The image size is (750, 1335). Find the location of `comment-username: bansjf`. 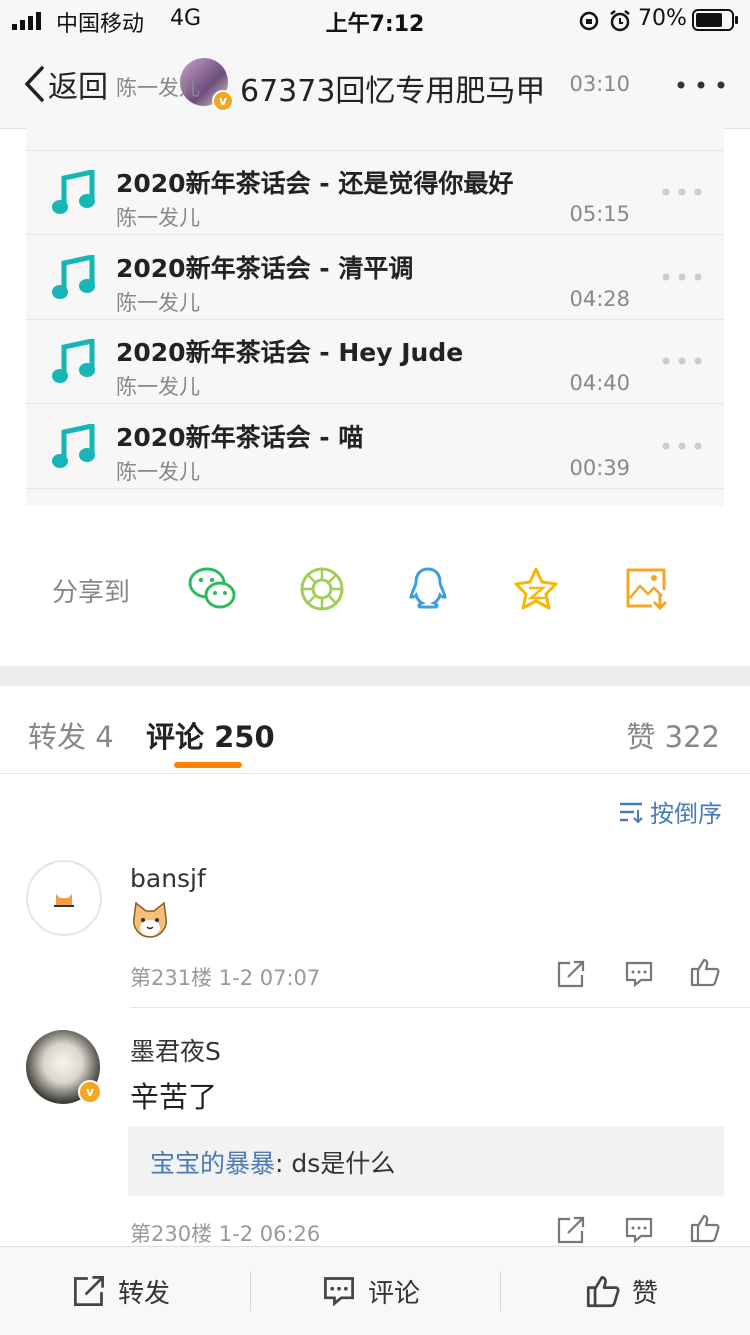

comment-username: bansjf is located at coordinates (168, 878).